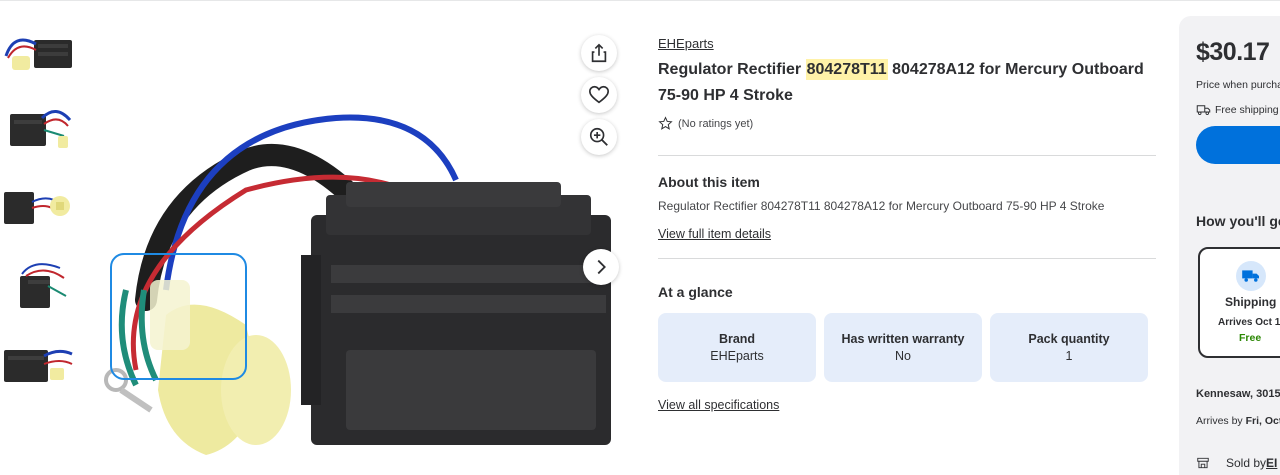  What do you see at coordinates (178, 316) in the screenshot?
I see `zoom-lens-box` at bounding box center [178, 316].